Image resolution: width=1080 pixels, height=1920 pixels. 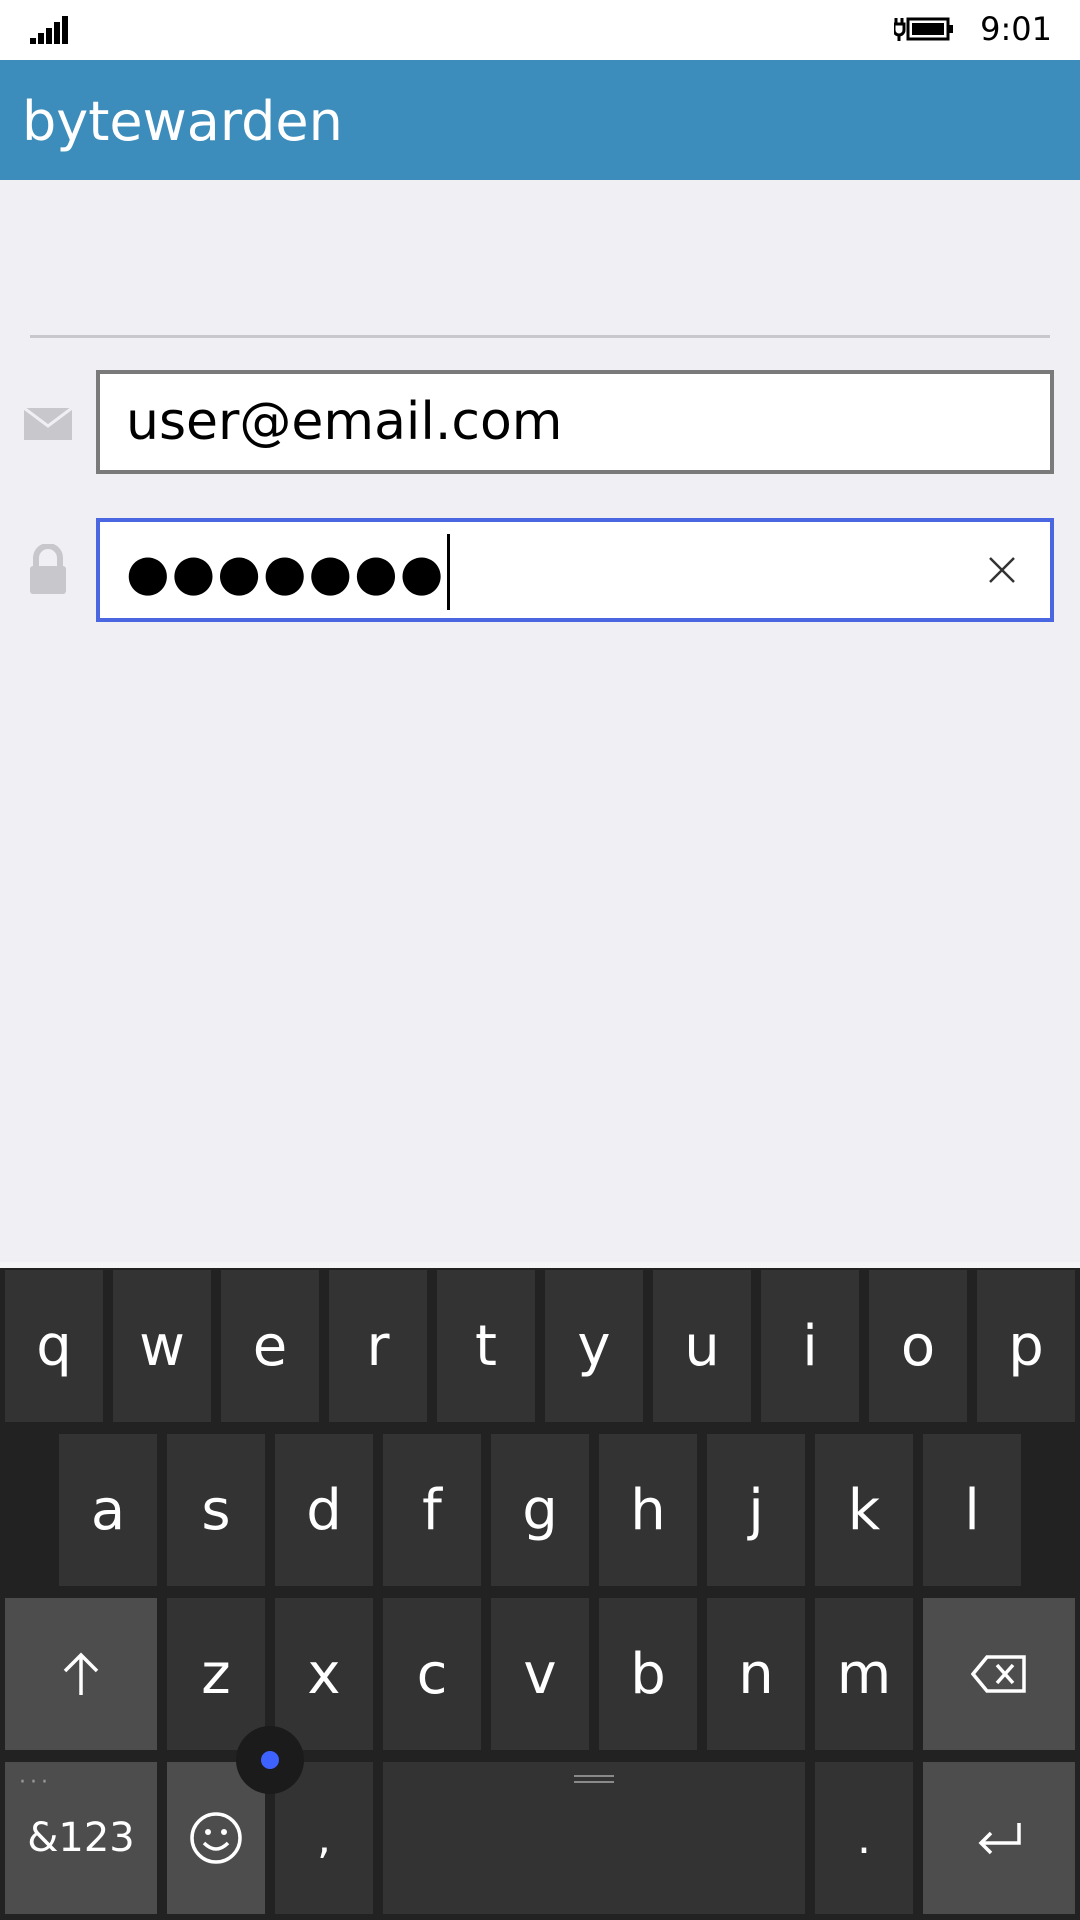 I want to click on key-r: r, so click(x=378, y=1346).